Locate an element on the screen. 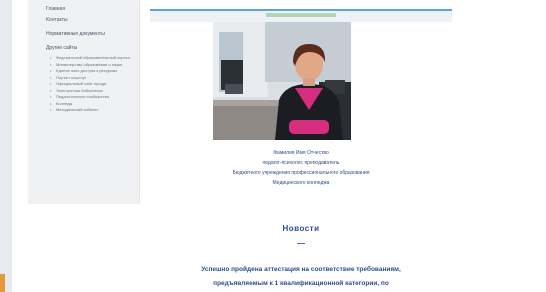 The height and width of the screenshot is (292, 546). profile-photo is located at coordinates (282, 81).